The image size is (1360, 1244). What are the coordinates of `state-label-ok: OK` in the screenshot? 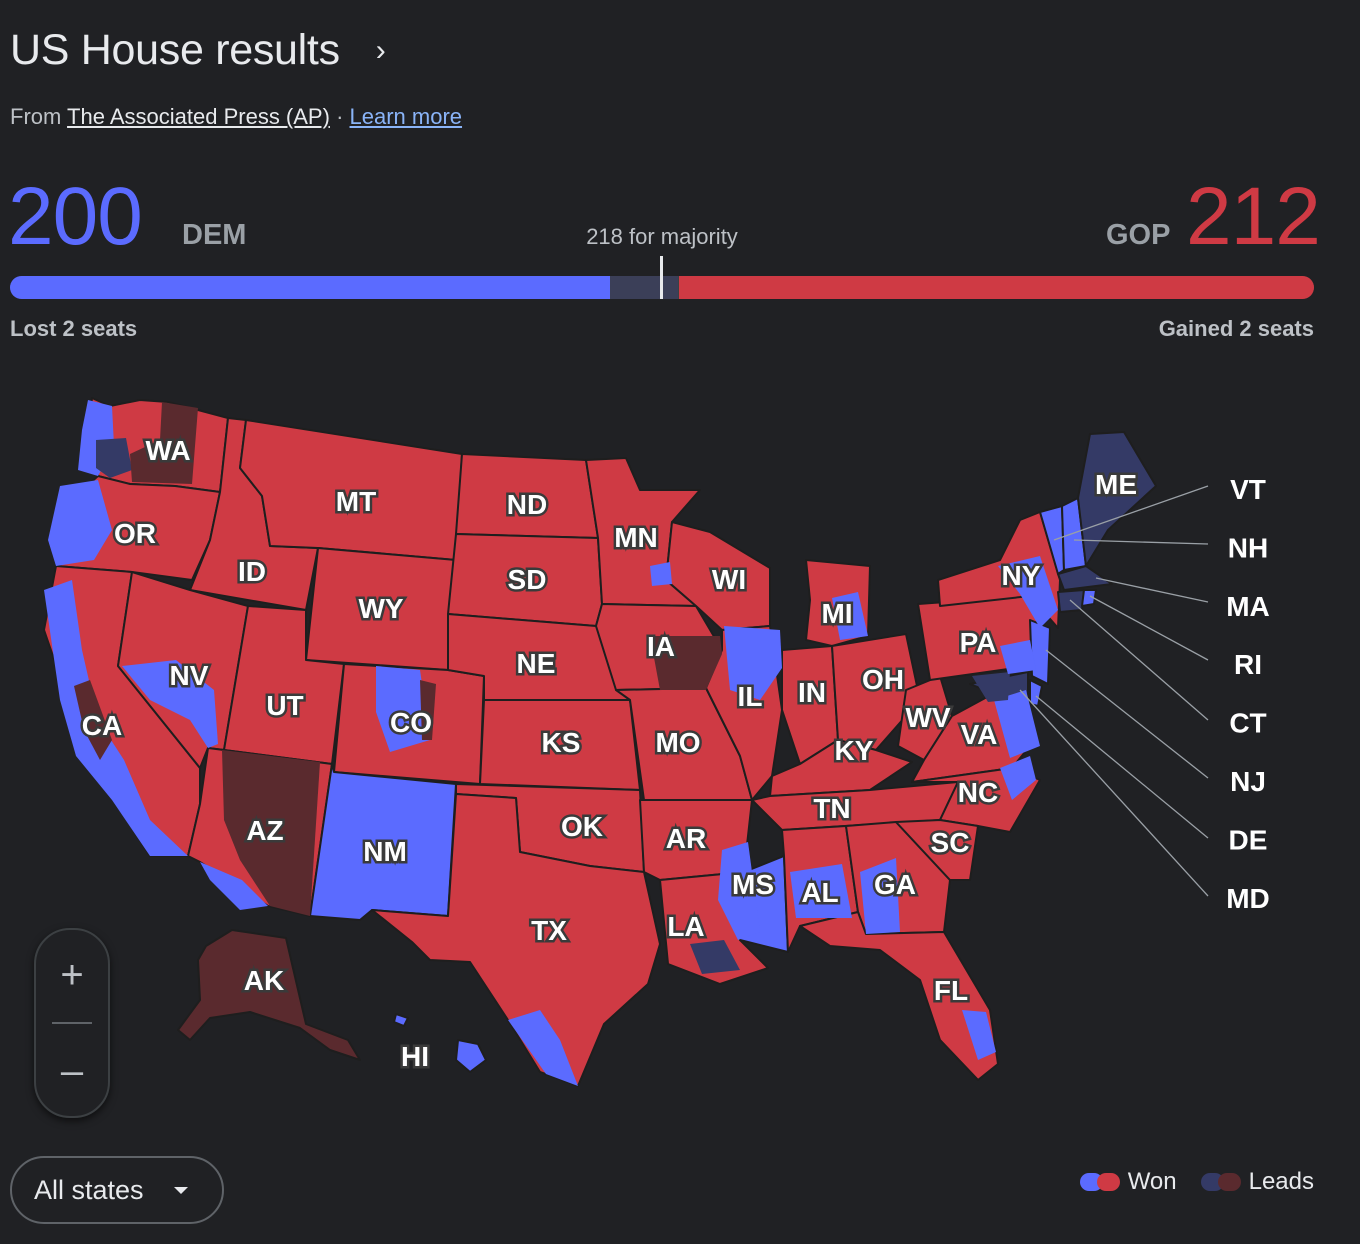 It's located at (582, 826).